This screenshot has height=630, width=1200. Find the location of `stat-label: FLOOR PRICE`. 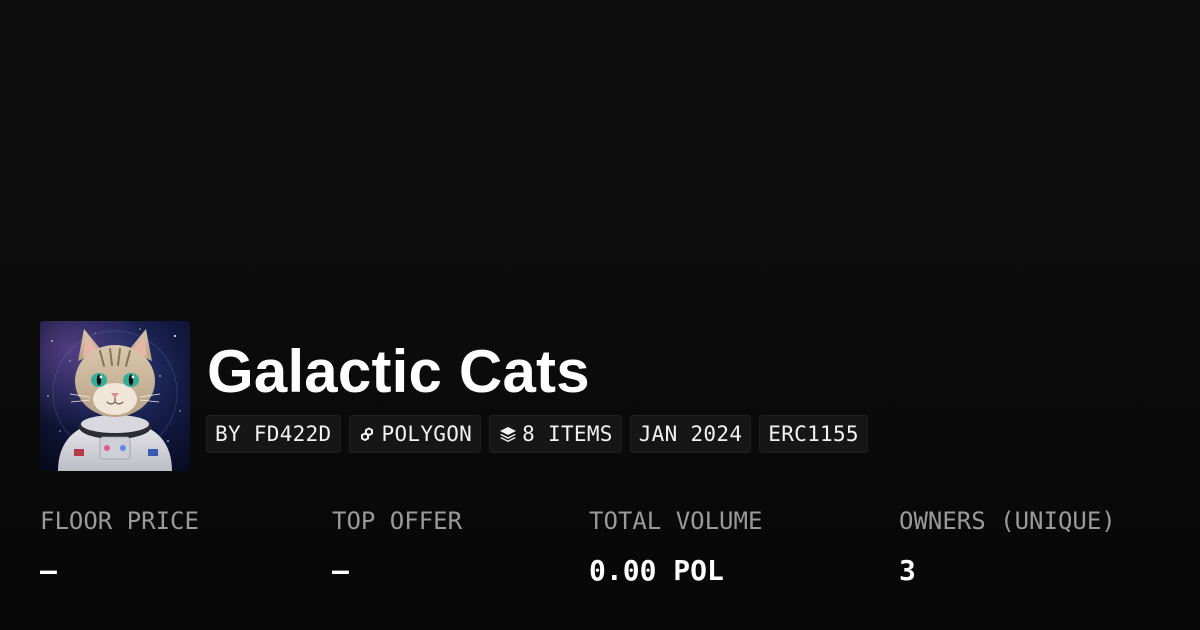

stat-label: FLOOR PRICE is located at coordinates (119, 521).